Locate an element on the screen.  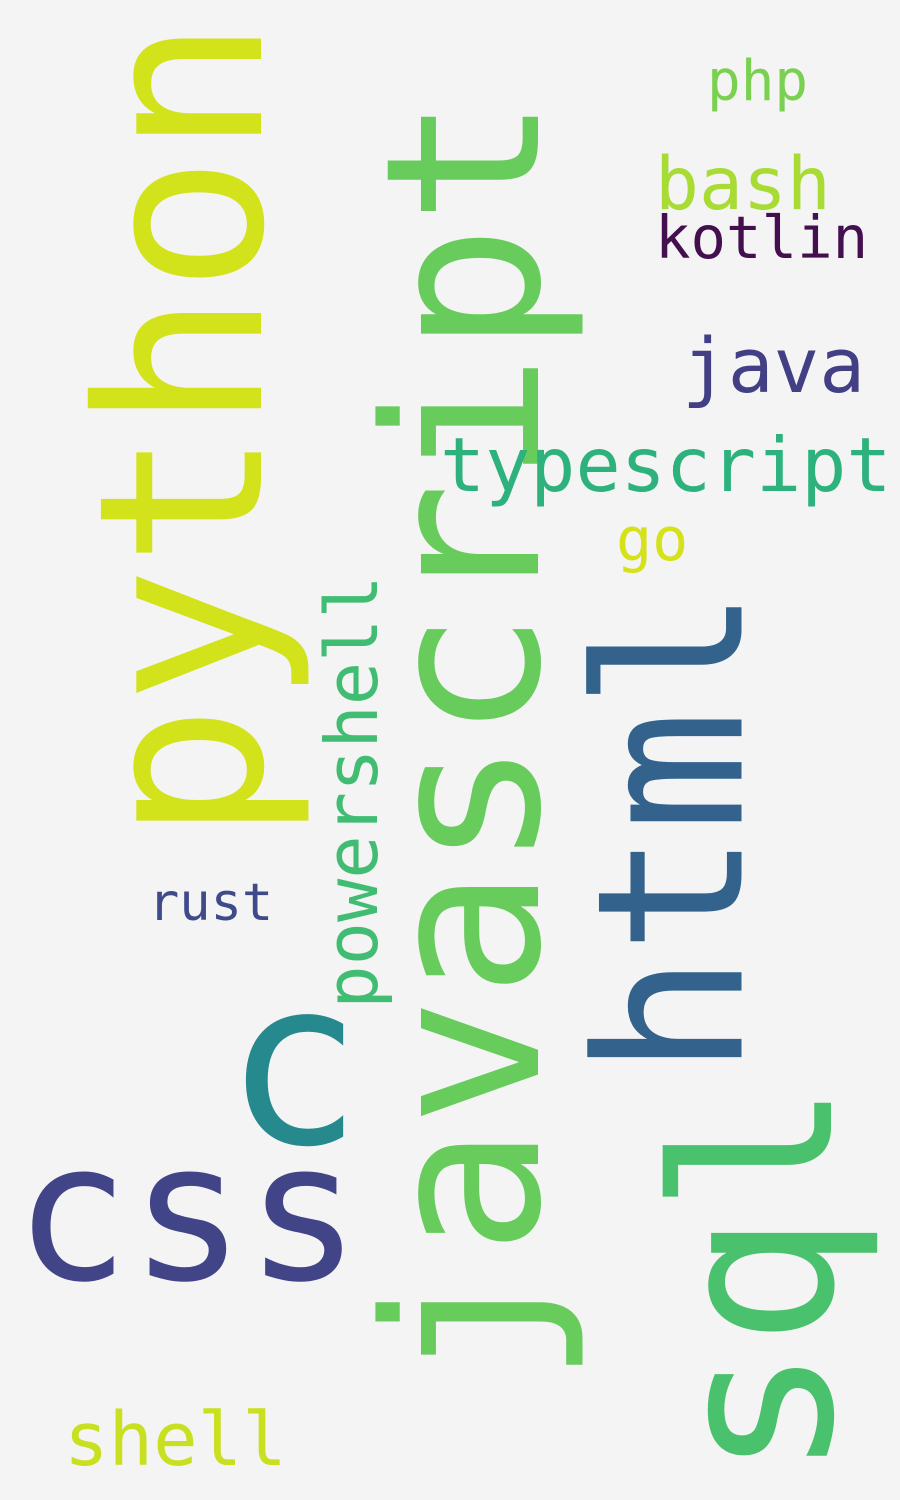
word-kotlin: kotlin is located at coordinates (762, 237).